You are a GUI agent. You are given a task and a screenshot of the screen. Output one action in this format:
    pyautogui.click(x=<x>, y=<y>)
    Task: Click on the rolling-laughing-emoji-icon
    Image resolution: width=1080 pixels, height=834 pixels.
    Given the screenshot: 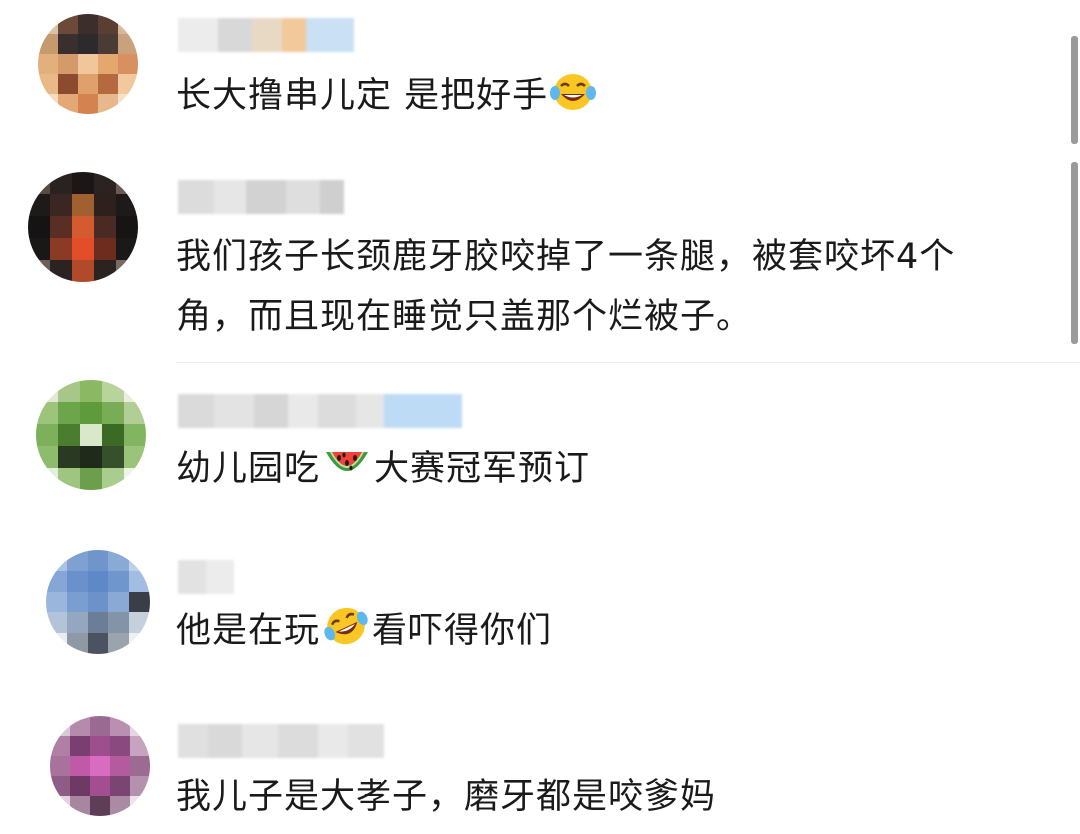 What is the action you would take?
    pyautogui.click(x=346, y=626)
    